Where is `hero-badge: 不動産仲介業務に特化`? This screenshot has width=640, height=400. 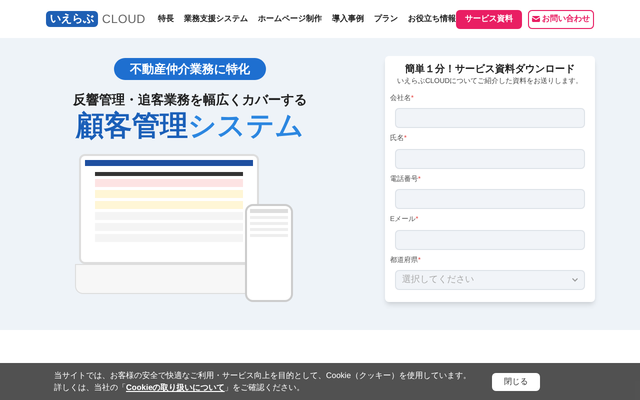 hero-badge: 不動産仲介業務に特化 is located at coordinates (190, 69).